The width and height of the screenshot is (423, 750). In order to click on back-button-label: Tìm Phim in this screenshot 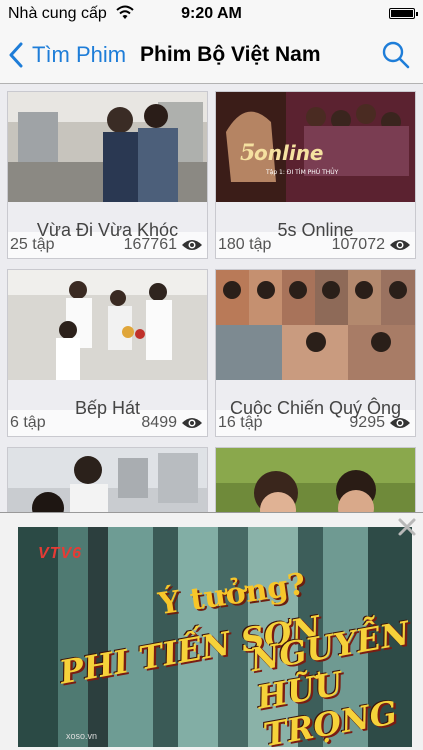, I will do `click(79, 54)`.